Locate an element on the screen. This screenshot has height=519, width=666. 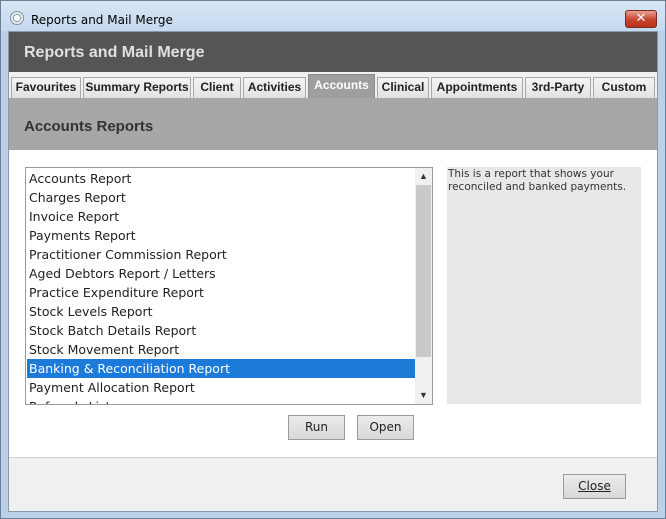
open-button: Open is located at coordinates (385, 427).